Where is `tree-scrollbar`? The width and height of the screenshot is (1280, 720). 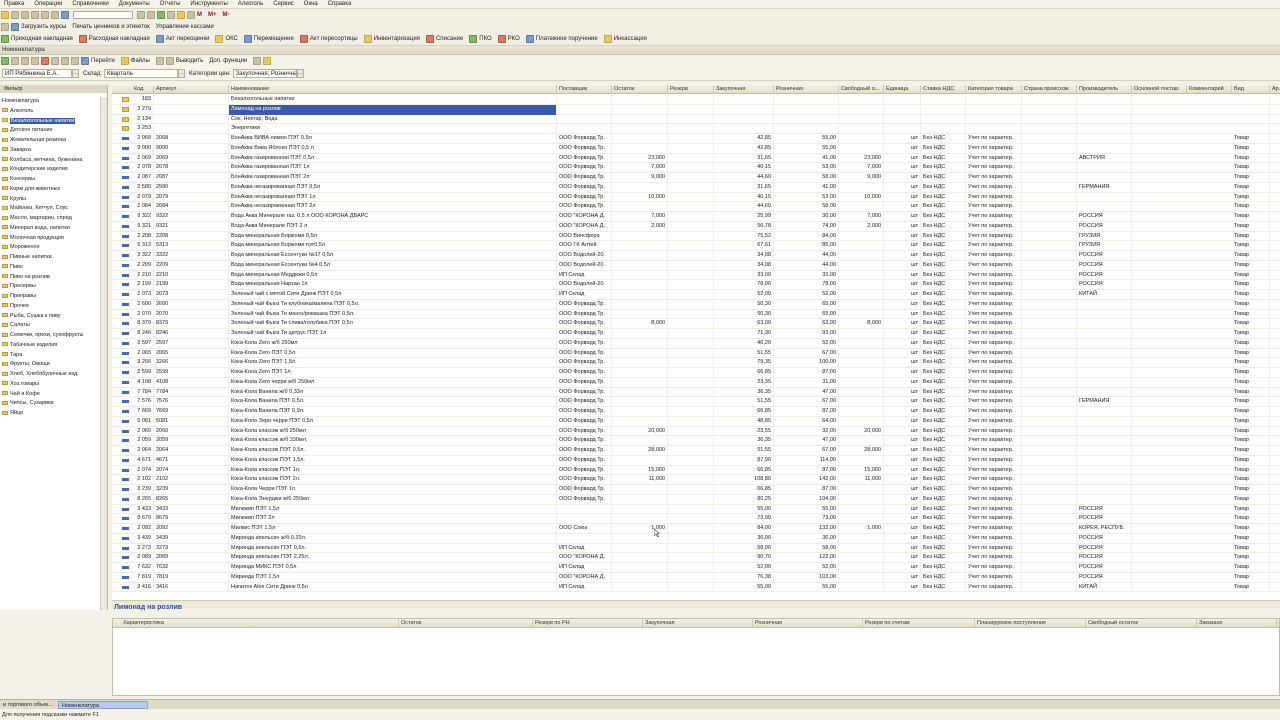 tree-scrollbar is located at coordinates (103, 353).